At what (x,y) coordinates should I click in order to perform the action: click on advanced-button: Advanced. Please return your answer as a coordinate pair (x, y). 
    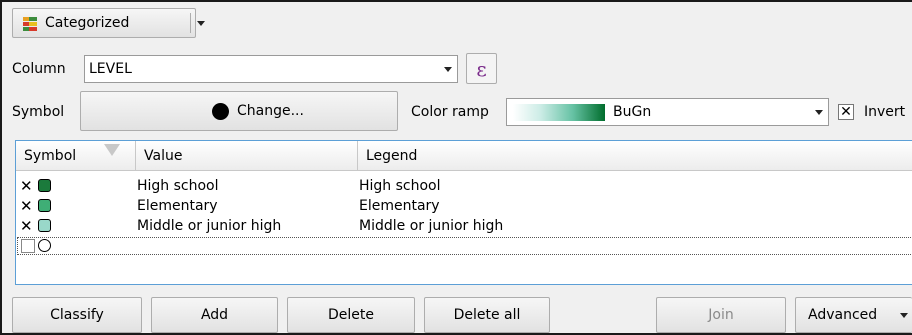
    Looking at the image, I should click on (853, 315).